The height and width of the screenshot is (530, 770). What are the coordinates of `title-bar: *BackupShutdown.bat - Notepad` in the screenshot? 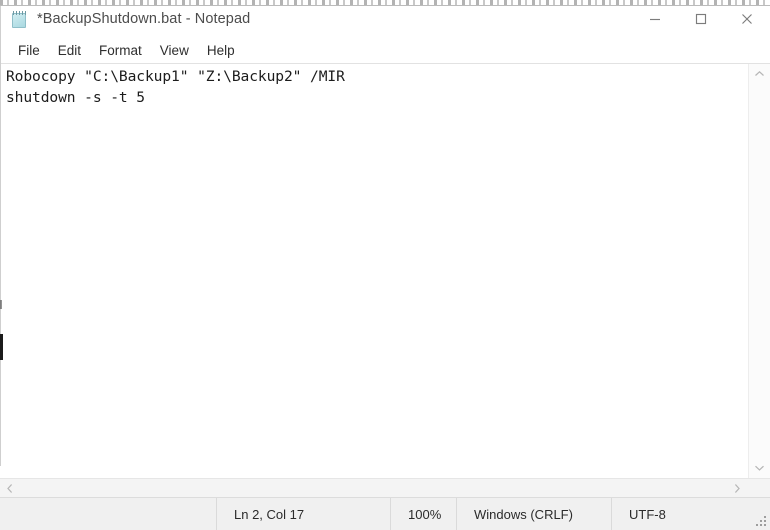 It's located at (385, 19).